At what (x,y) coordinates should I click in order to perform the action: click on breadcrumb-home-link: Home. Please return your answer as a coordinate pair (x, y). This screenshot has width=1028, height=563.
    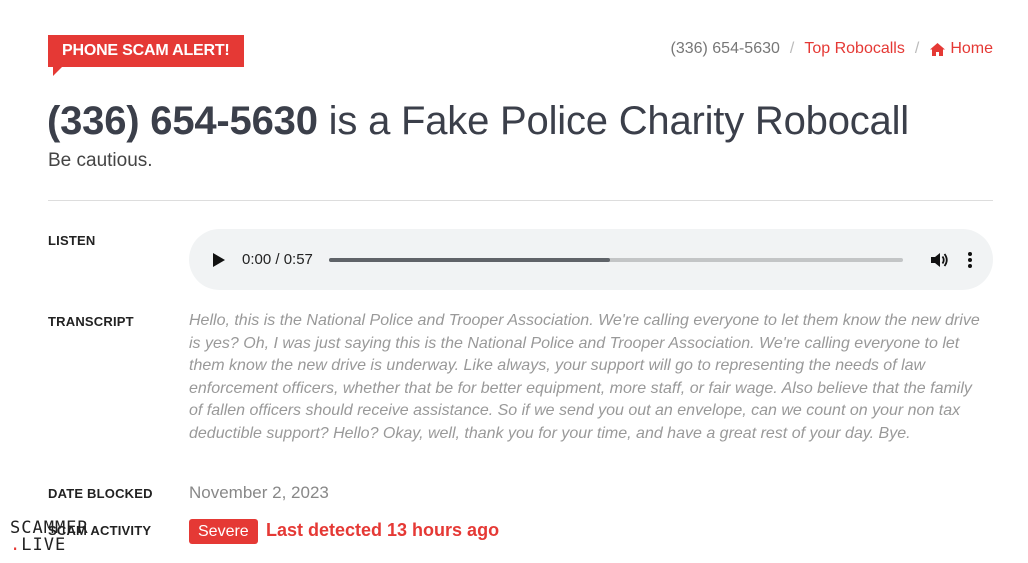
    Looking at the image, I should click on (961, 49).